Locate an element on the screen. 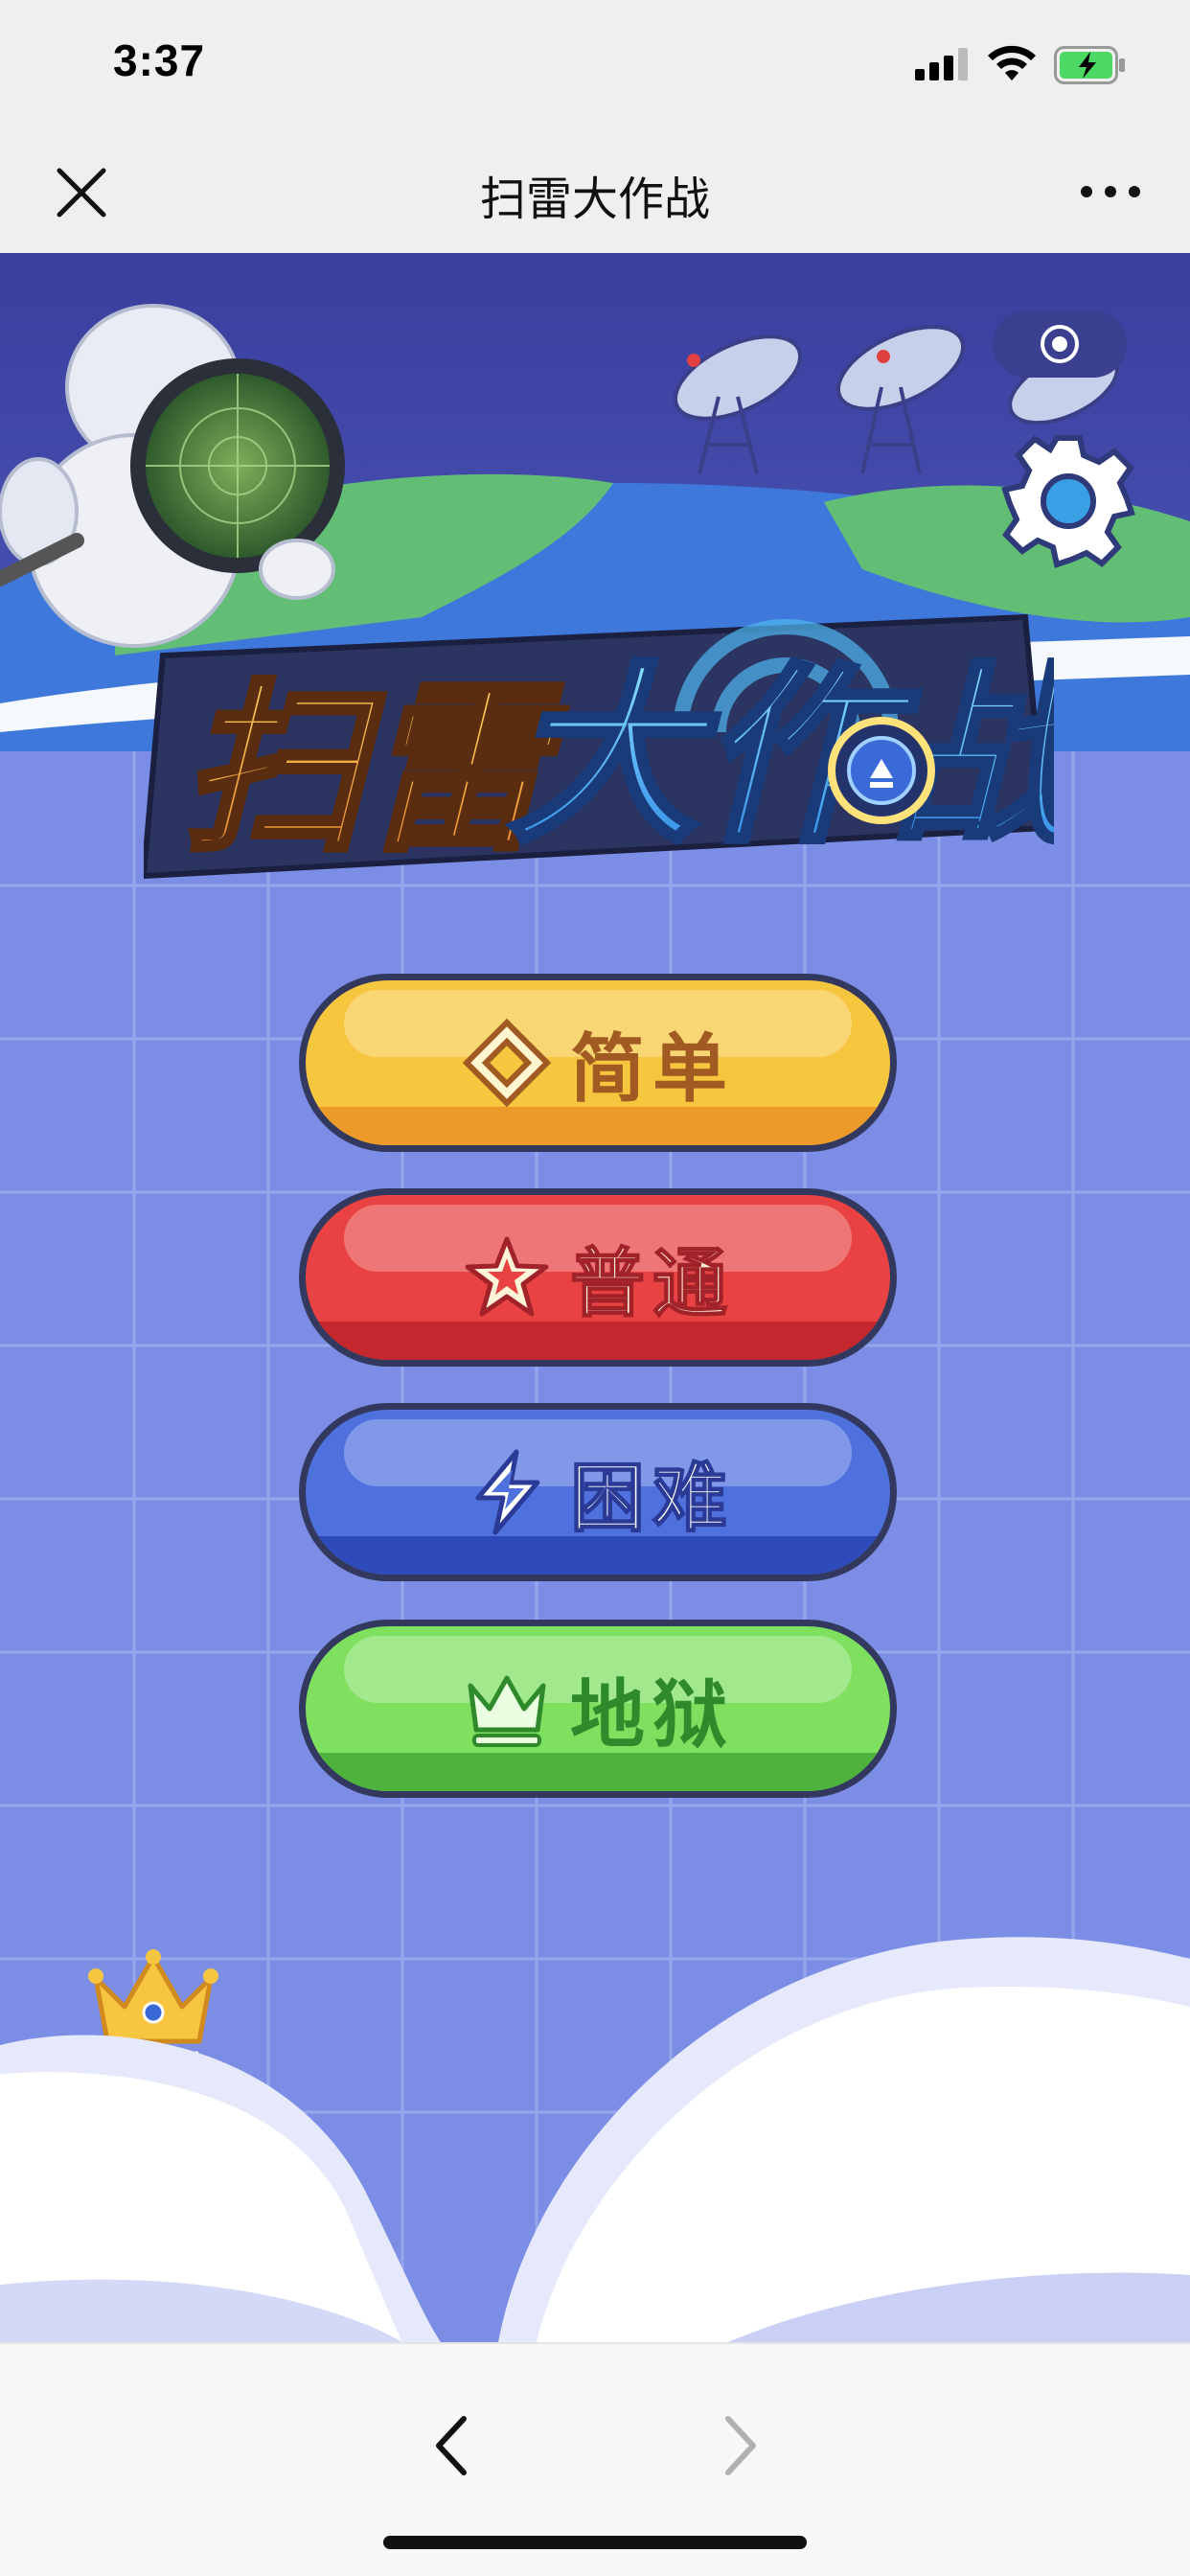 Image resolution: width=1190 pixels, height=2576 pixels. chevron-right-icon is located at coordinates (741, 2445).